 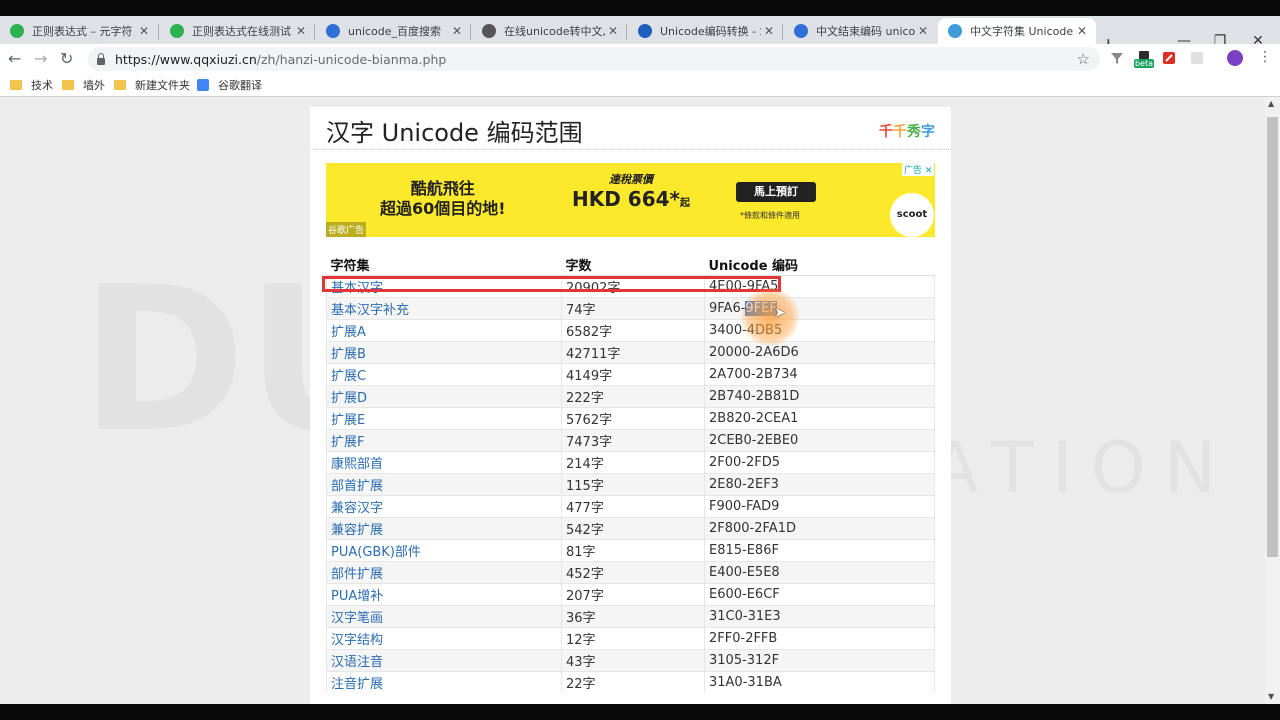 What do you see at coordinates (1272, 337) in the screenshot?
I see `scrollbar-thumb` at bounding box center [1272, 337].